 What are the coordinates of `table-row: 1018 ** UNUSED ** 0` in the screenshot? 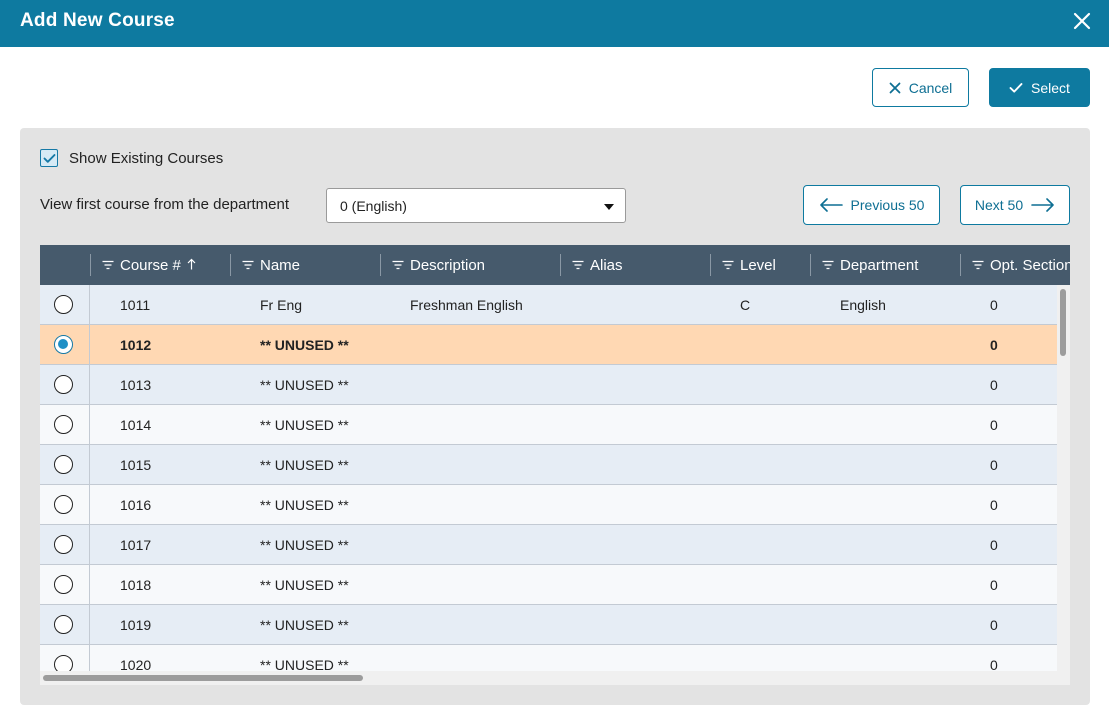 It's located at (548, 585).